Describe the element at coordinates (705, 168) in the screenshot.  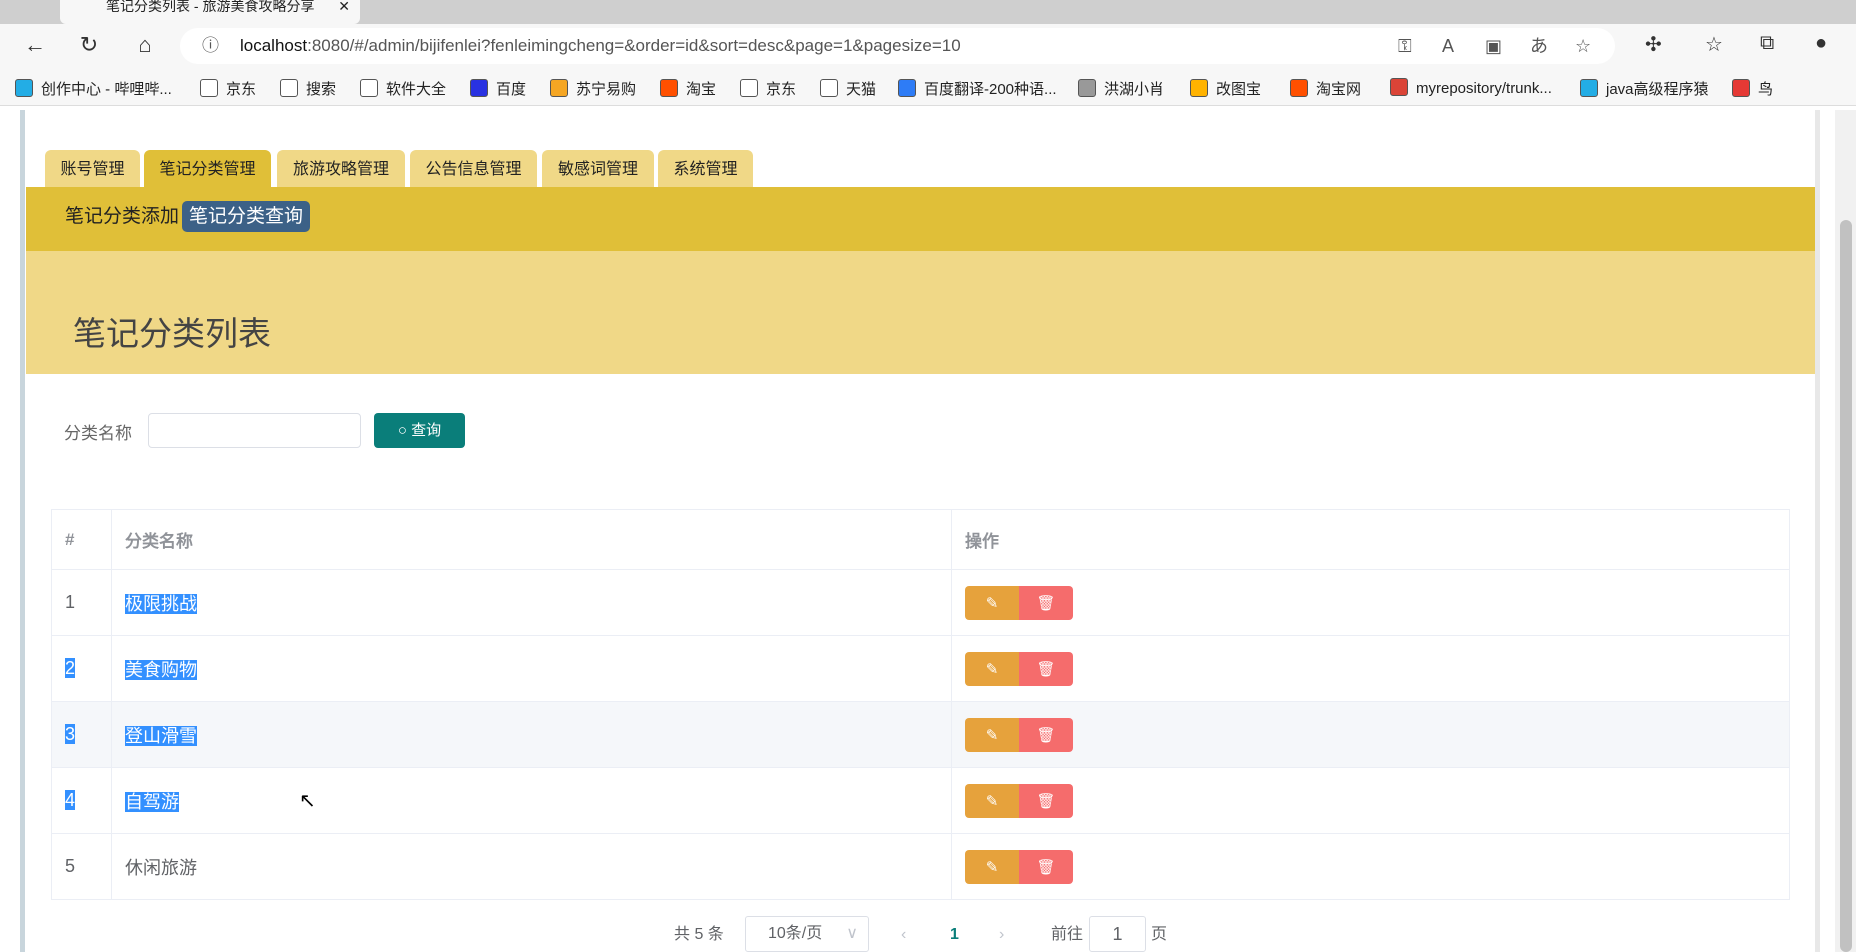
I see `nav-tab-system: 系统管理` at that location.